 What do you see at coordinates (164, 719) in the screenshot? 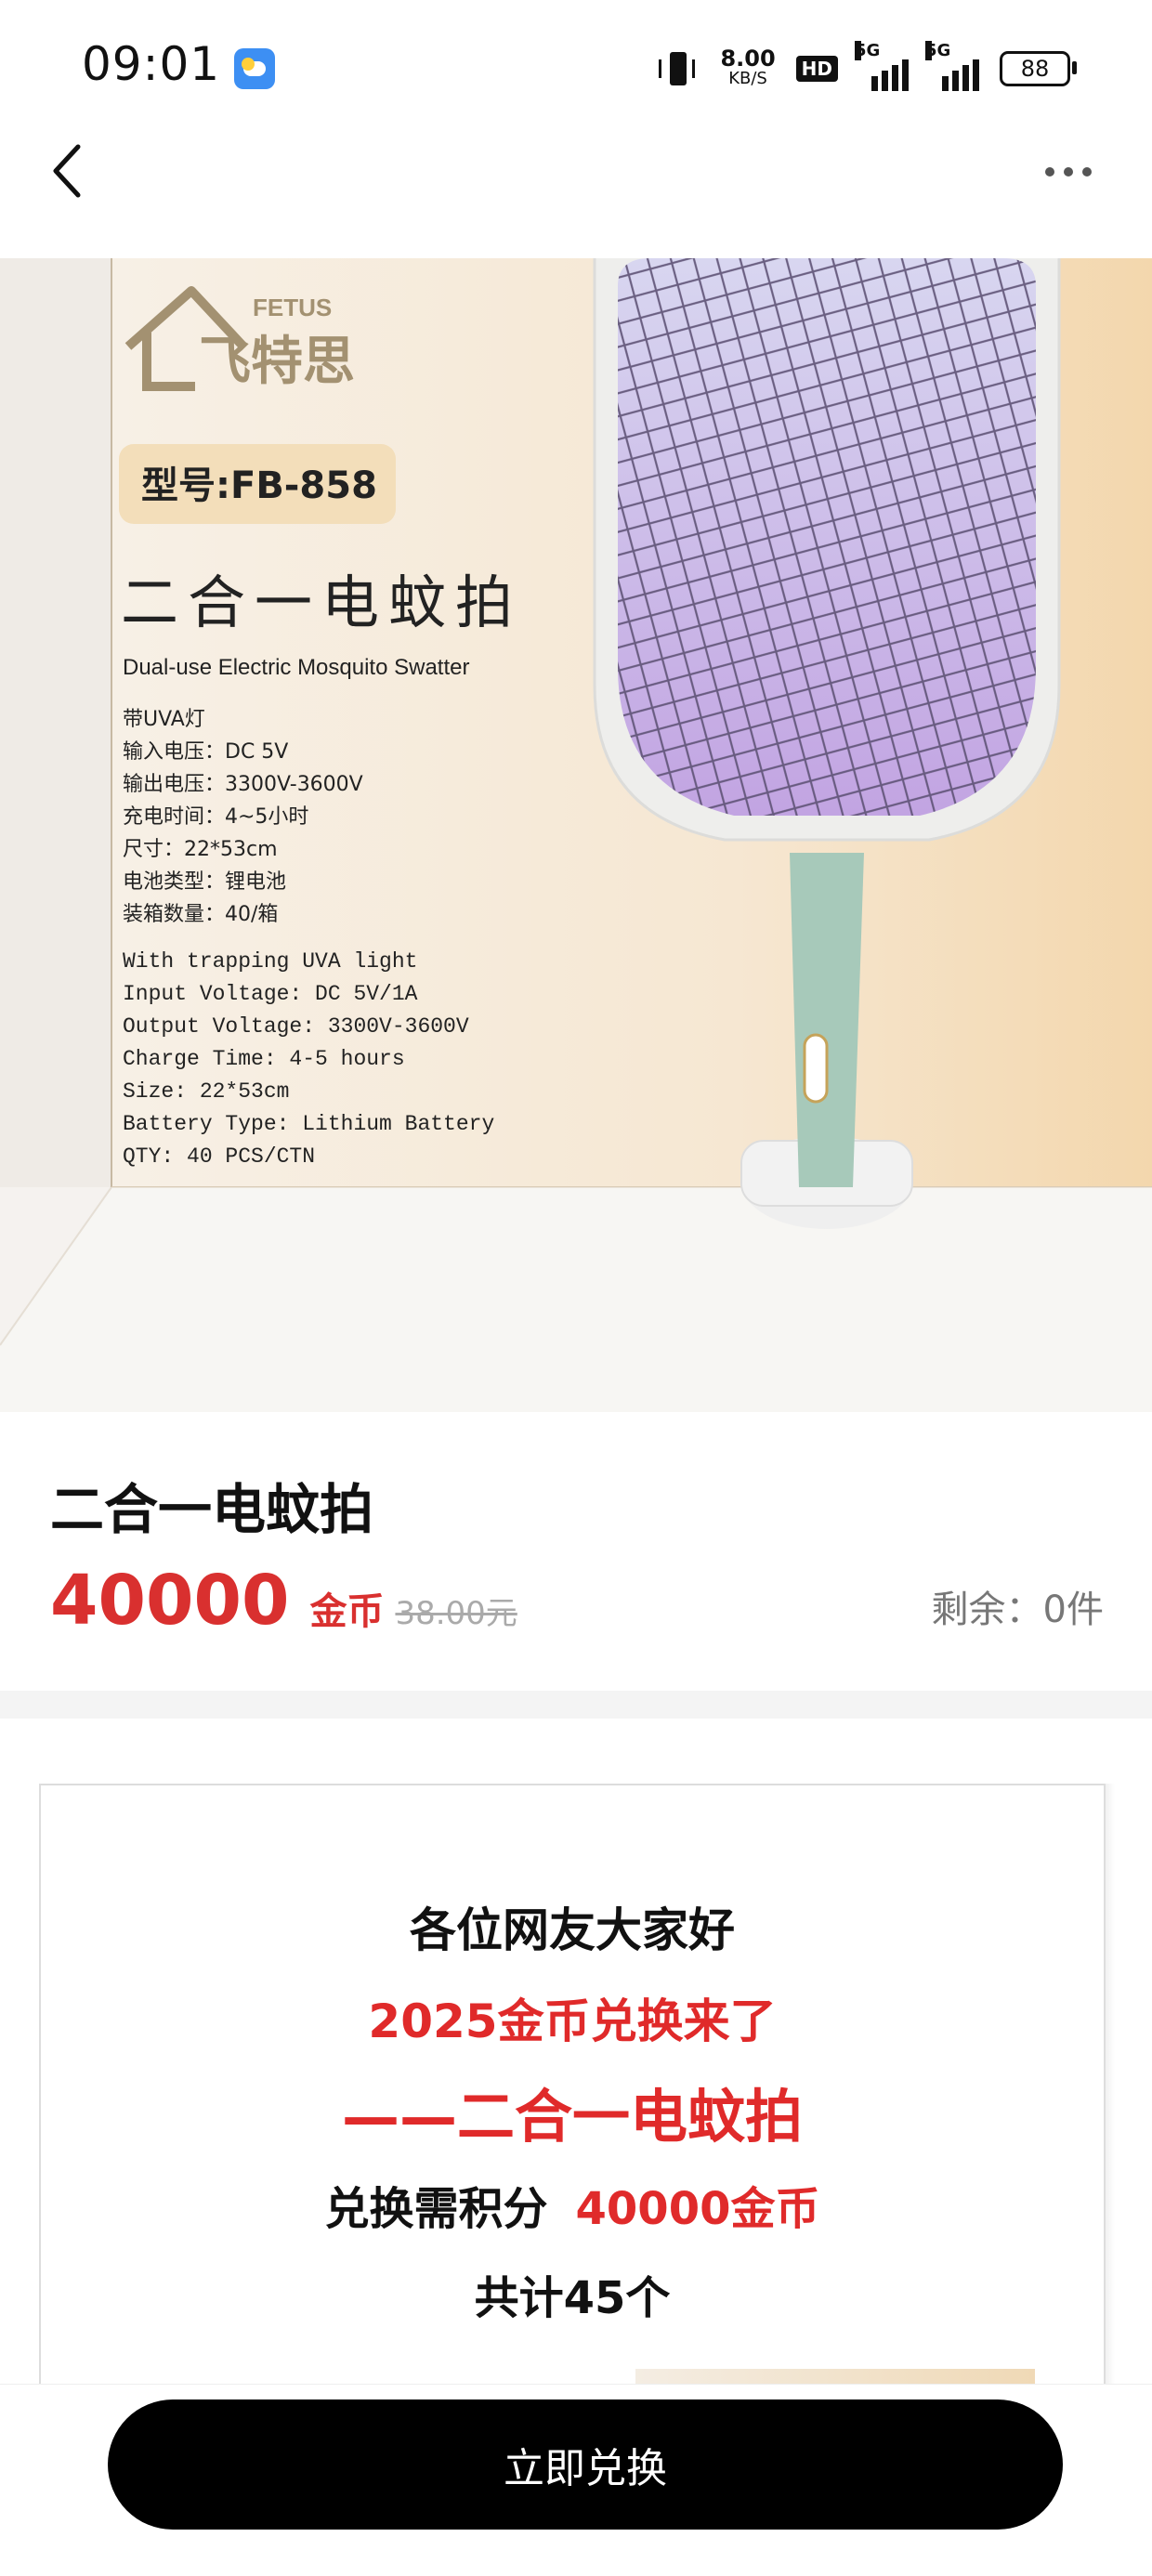
I see `spec-cn: 带UVA灯` at bounding box center [164, 719].